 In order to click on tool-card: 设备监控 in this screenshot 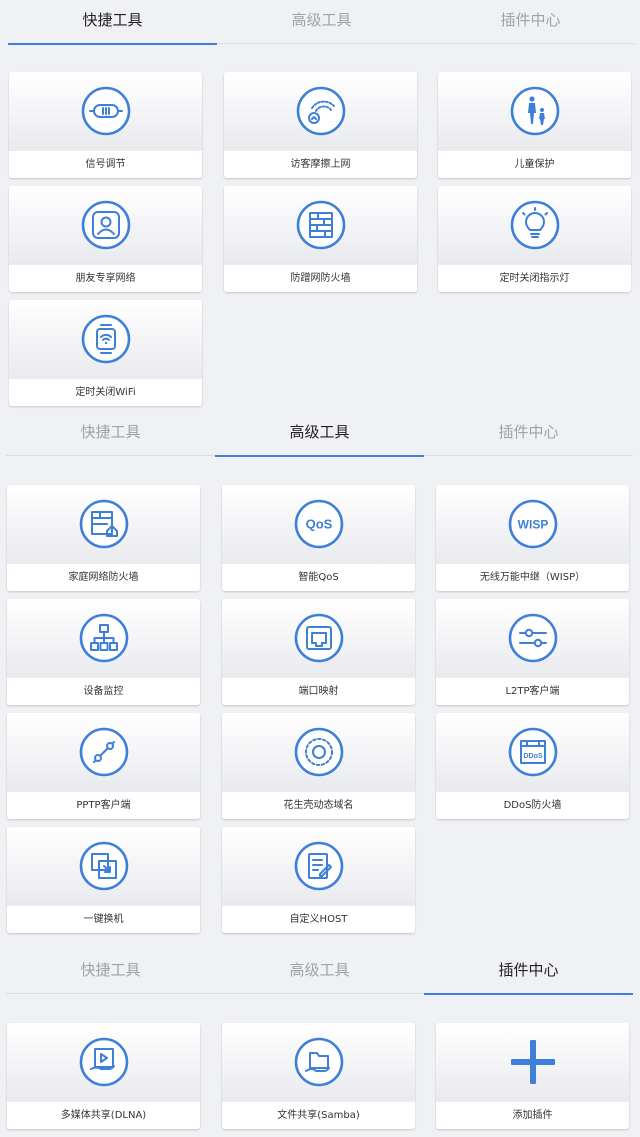, I will do `click(103, 652)`.